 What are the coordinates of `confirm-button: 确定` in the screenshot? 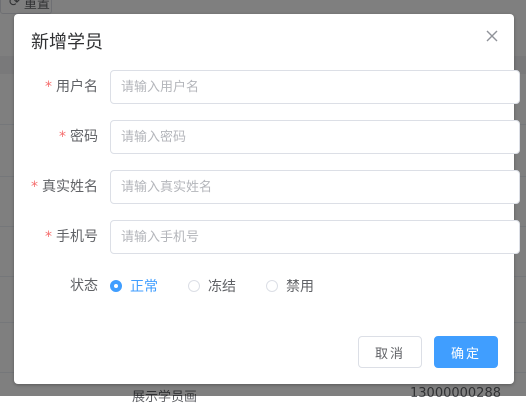 It's located at (466, 352).